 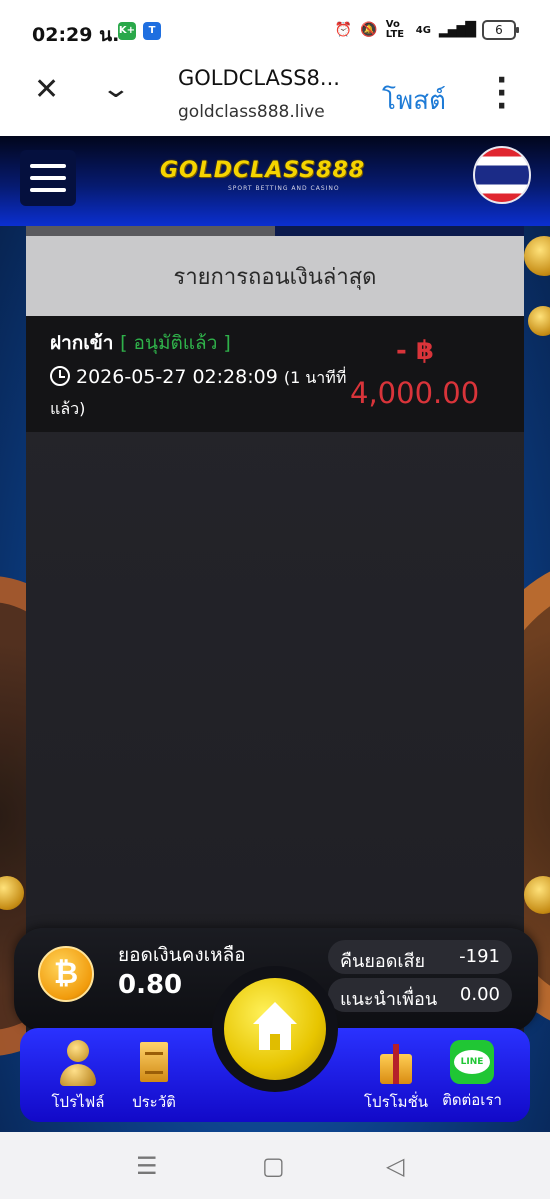 What do you see at coordinates (395, 29) in the screenshot?
I see `volte-icon: Vo LTE` at bounding box center [395, 29].